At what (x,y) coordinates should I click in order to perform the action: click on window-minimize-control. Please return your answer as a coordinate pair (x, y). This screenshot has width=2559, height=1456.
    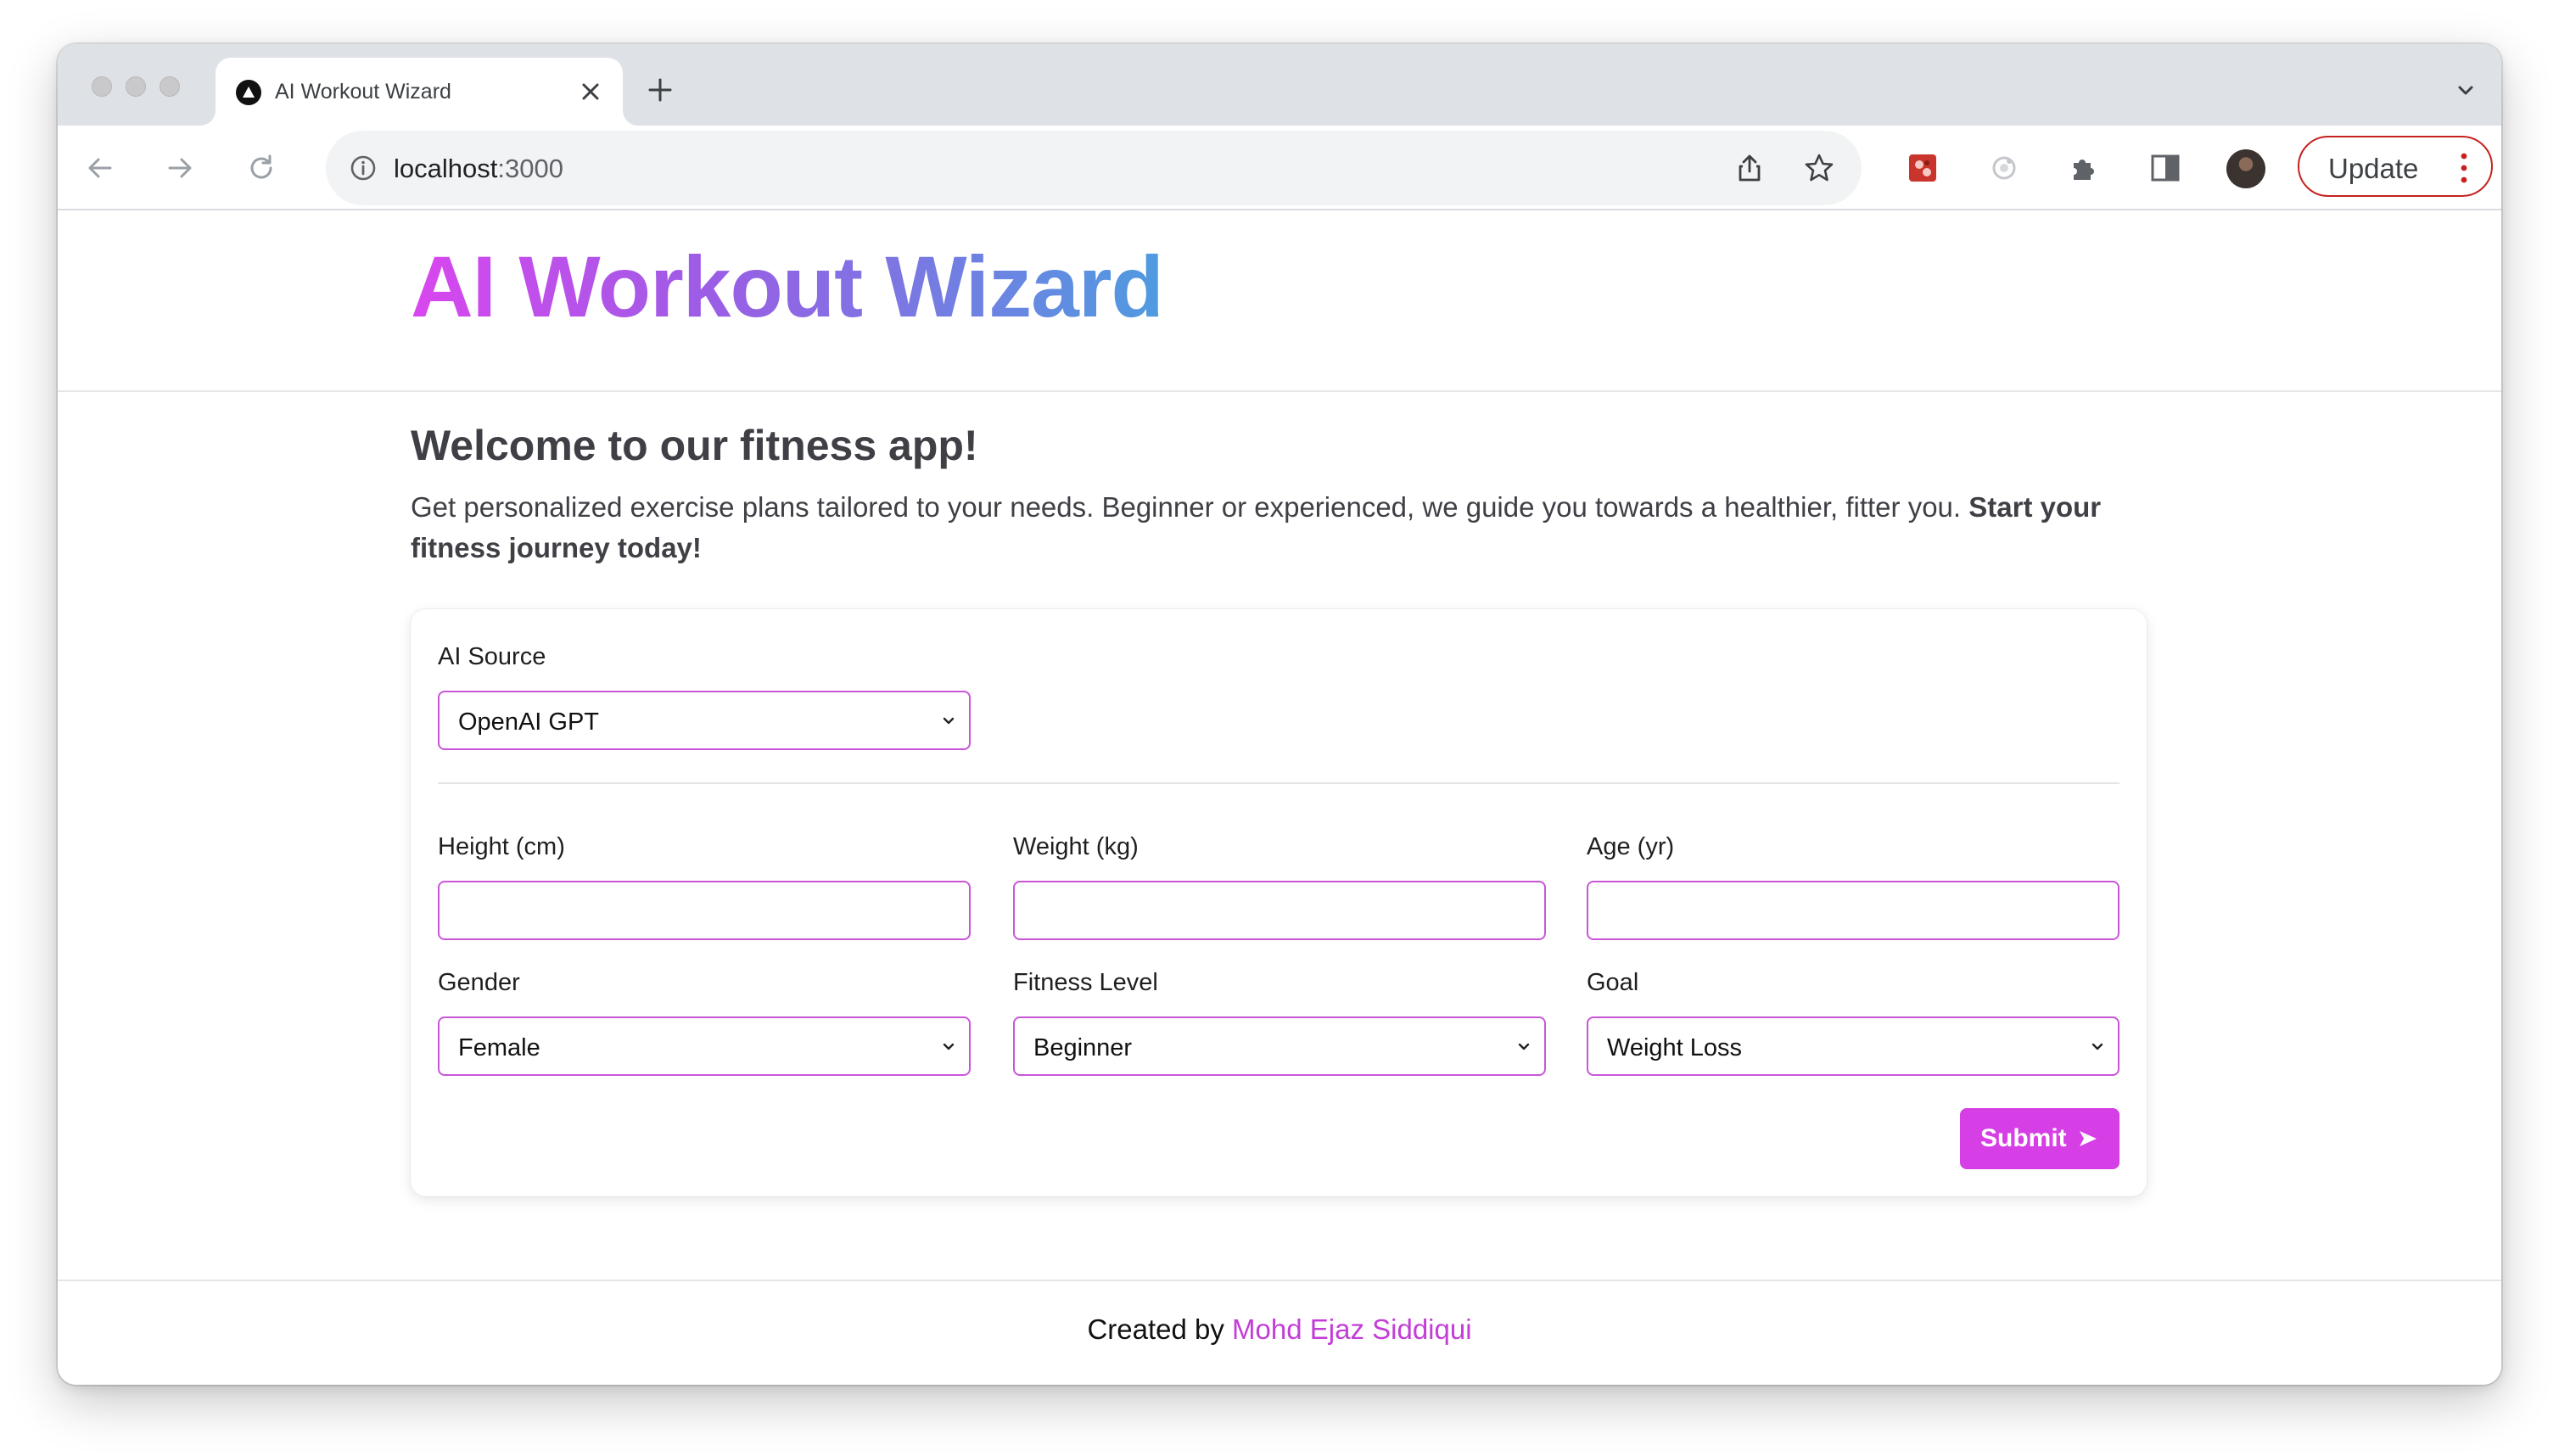
    Looking at the image, I should click on (136, 86).